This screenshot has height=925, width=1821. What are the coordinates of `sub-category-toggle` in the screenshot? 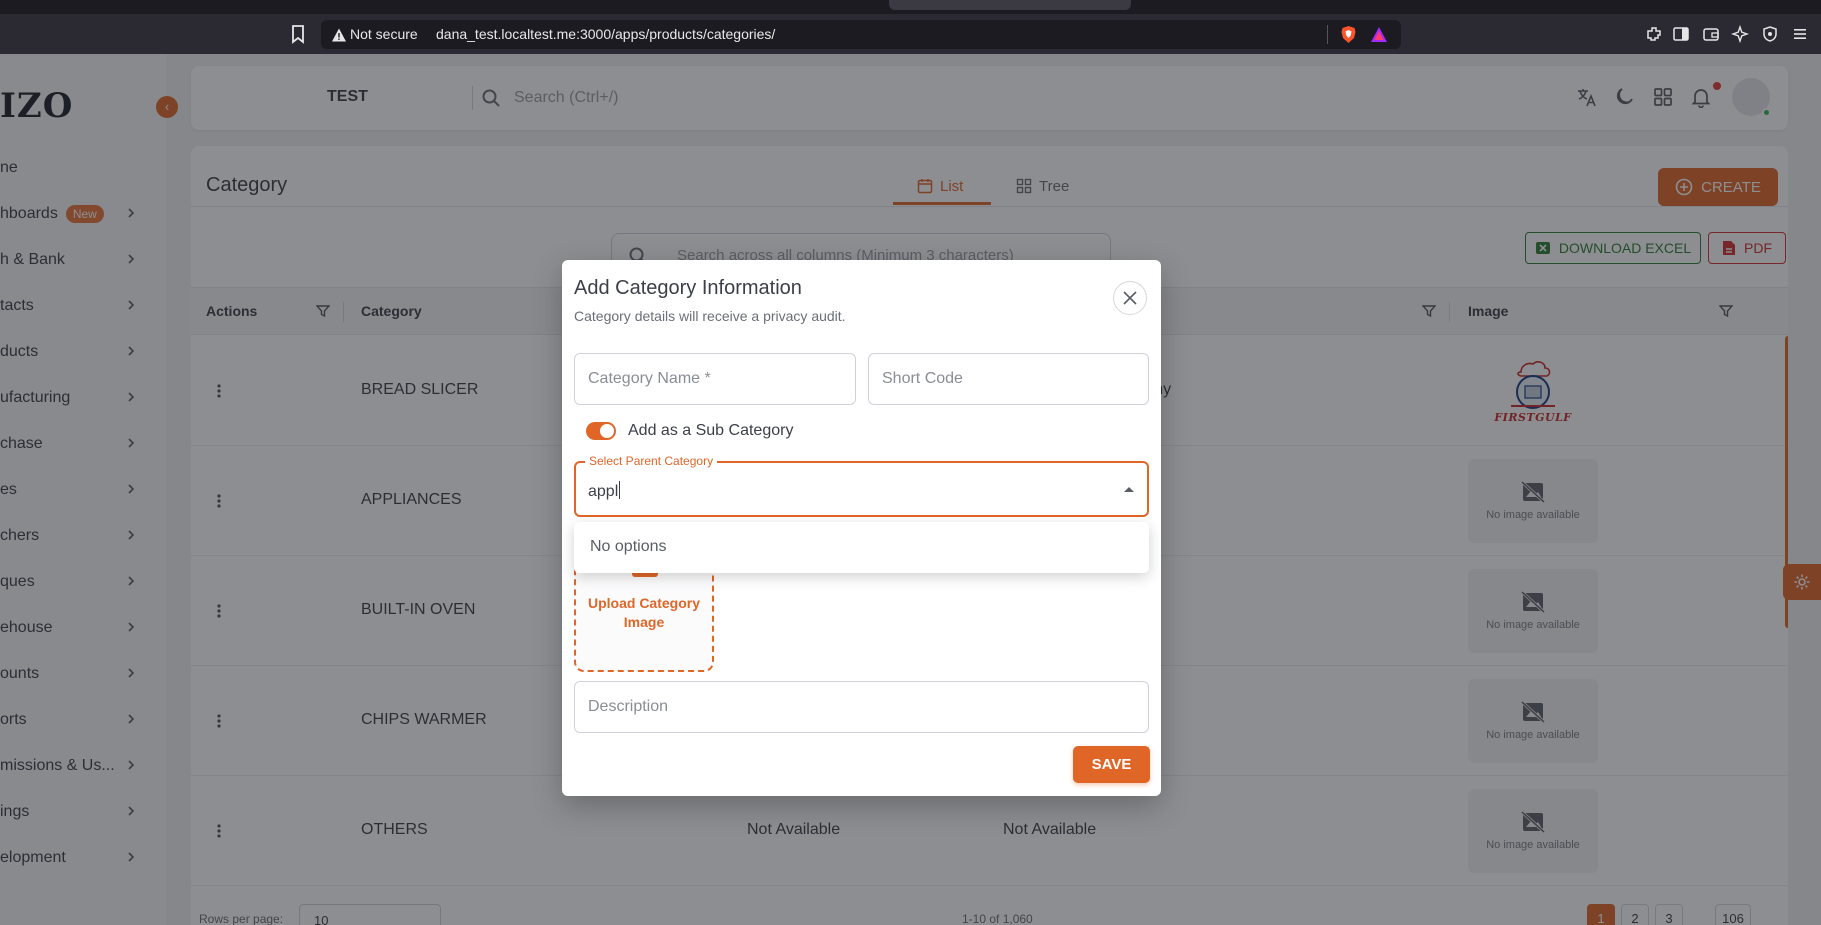 It's located at (601, 431).